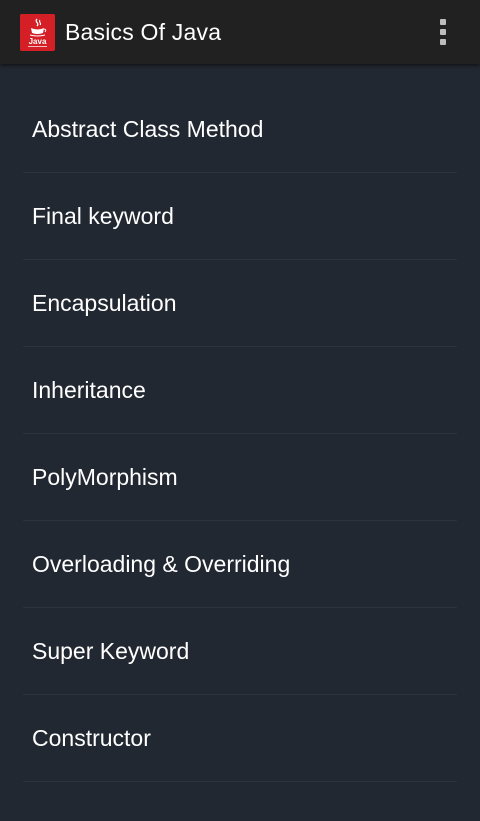 The width and height of the screenshot is (480, 821). What do you see at coordinates (37, 32) in the screenshot?
I see `java-logo-icon: Java` at bounding box center [37, 32].